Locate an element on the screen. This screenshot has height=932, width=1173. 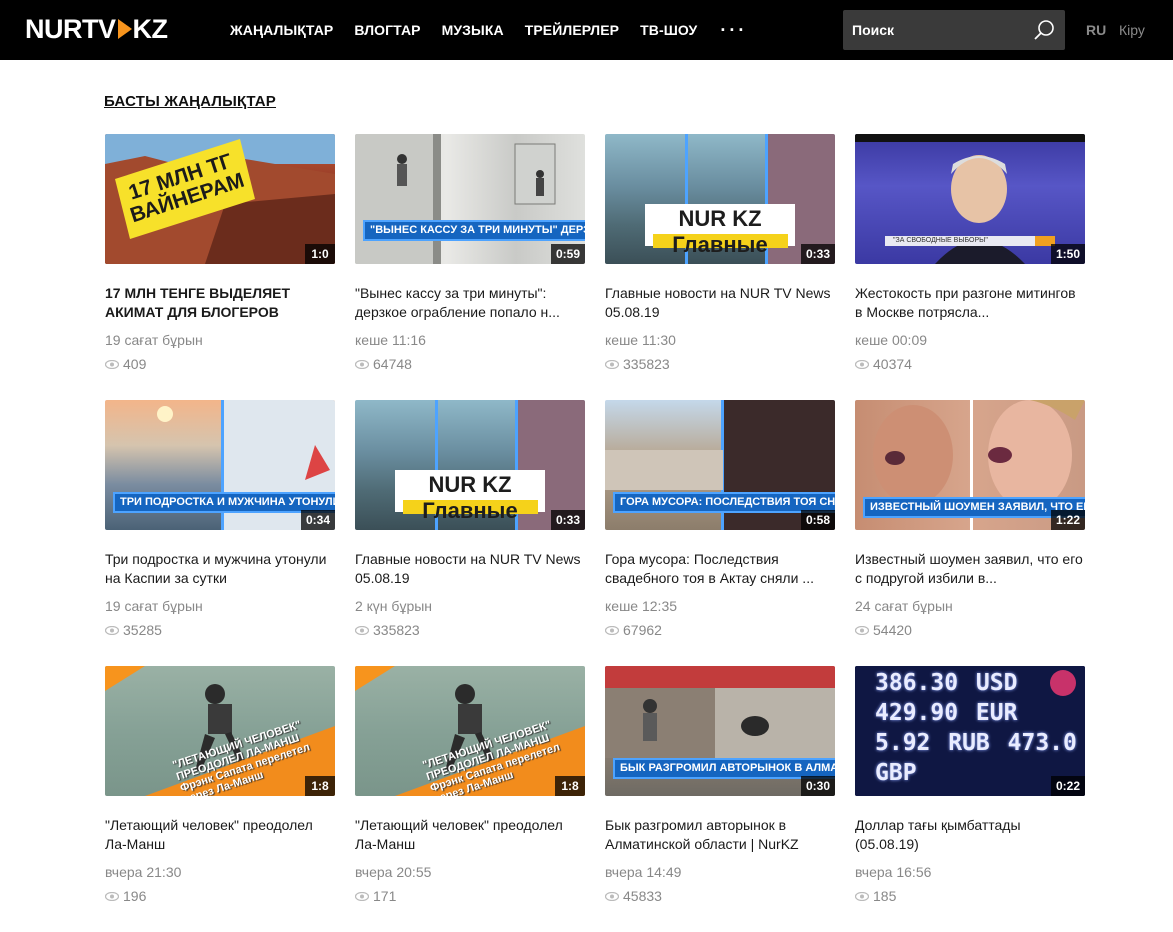
site-logo: NURTV KZ is located at coordinates (96, 29).